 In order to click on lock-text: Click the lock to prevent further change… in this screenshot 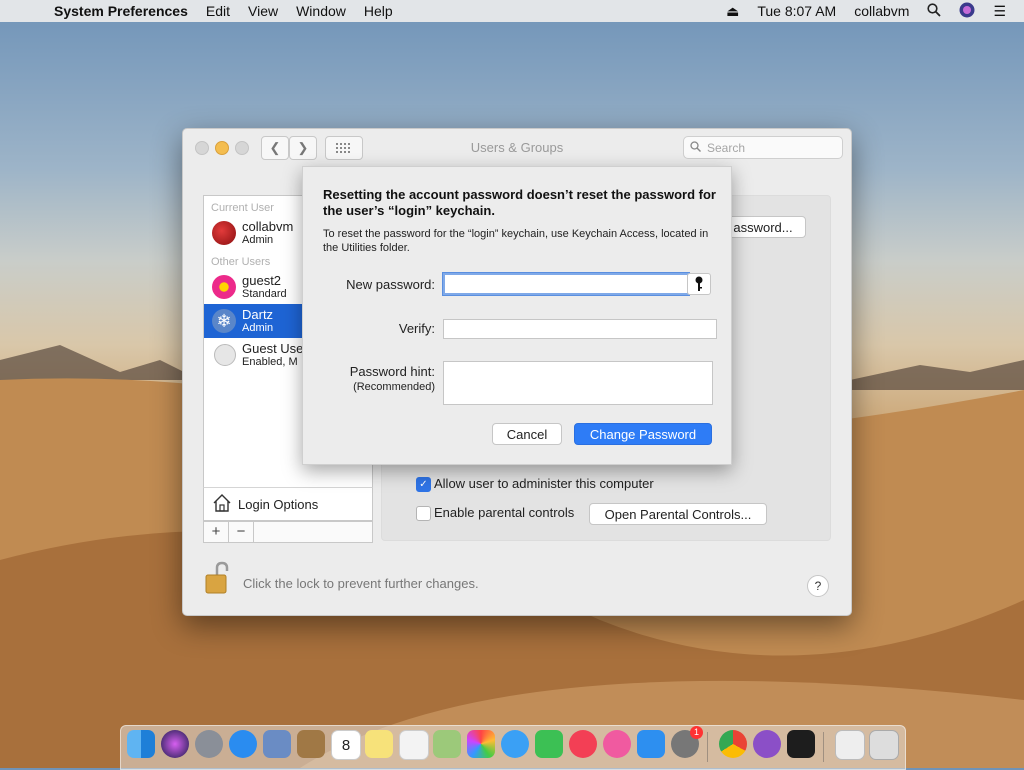, I will do `click(361, 583)`.